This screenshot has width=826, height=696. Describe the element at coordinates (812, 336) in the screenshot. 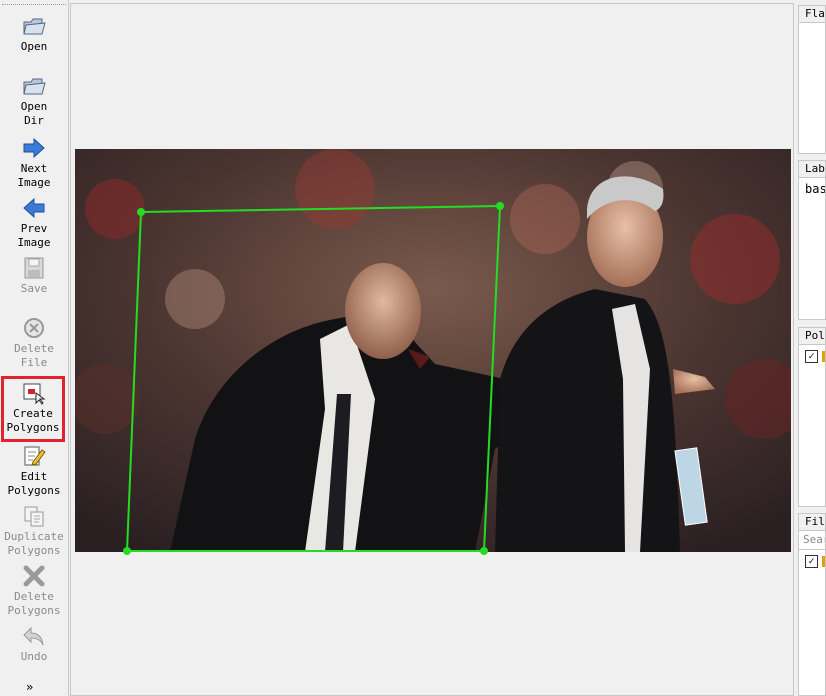

I see `polygon-labels-dock-title: Polygon Labels` at that location.